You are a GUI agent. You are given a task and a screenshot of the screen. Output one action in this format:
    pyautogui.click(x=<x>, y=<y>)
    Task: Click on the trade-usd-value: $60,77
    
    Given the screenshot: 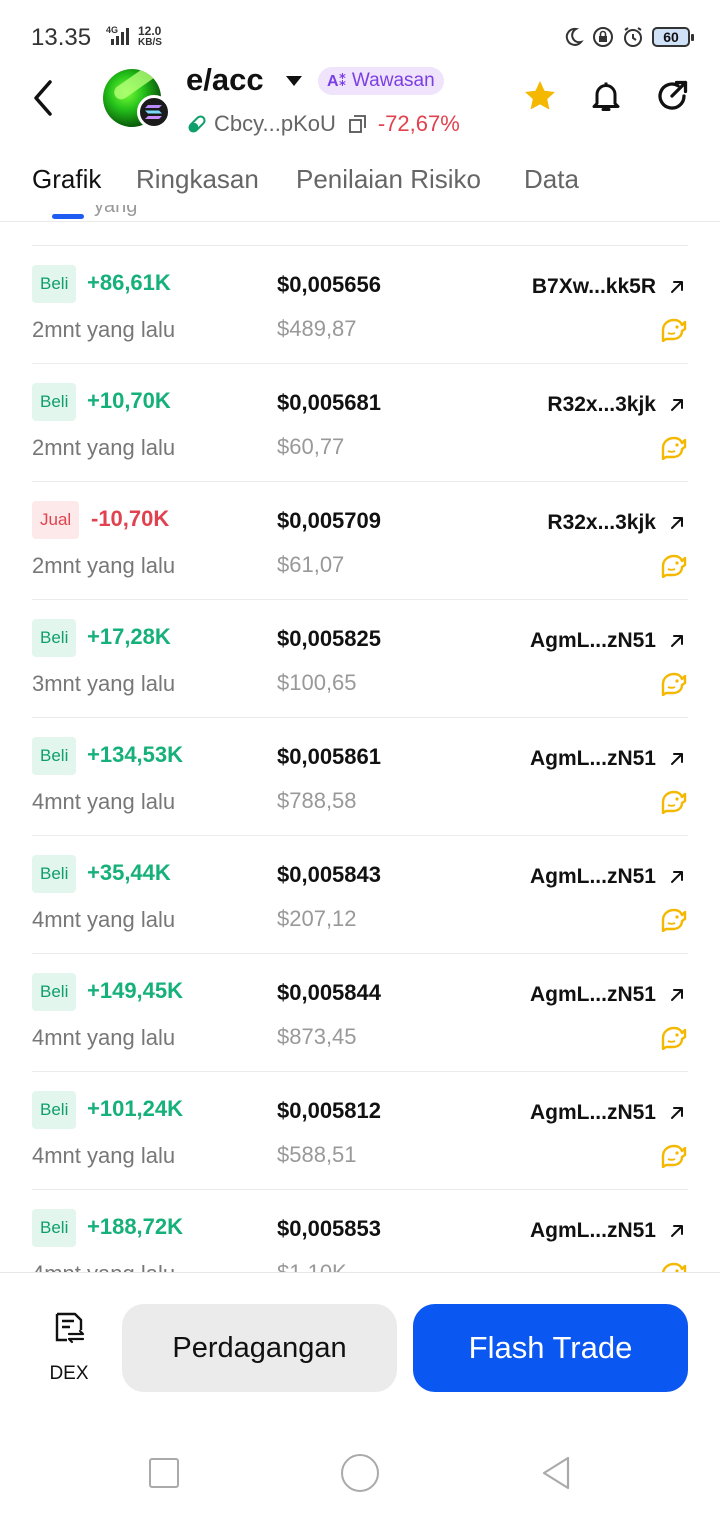 What is the action you would take?
    pyautogui.click(x=311, y=446)
    